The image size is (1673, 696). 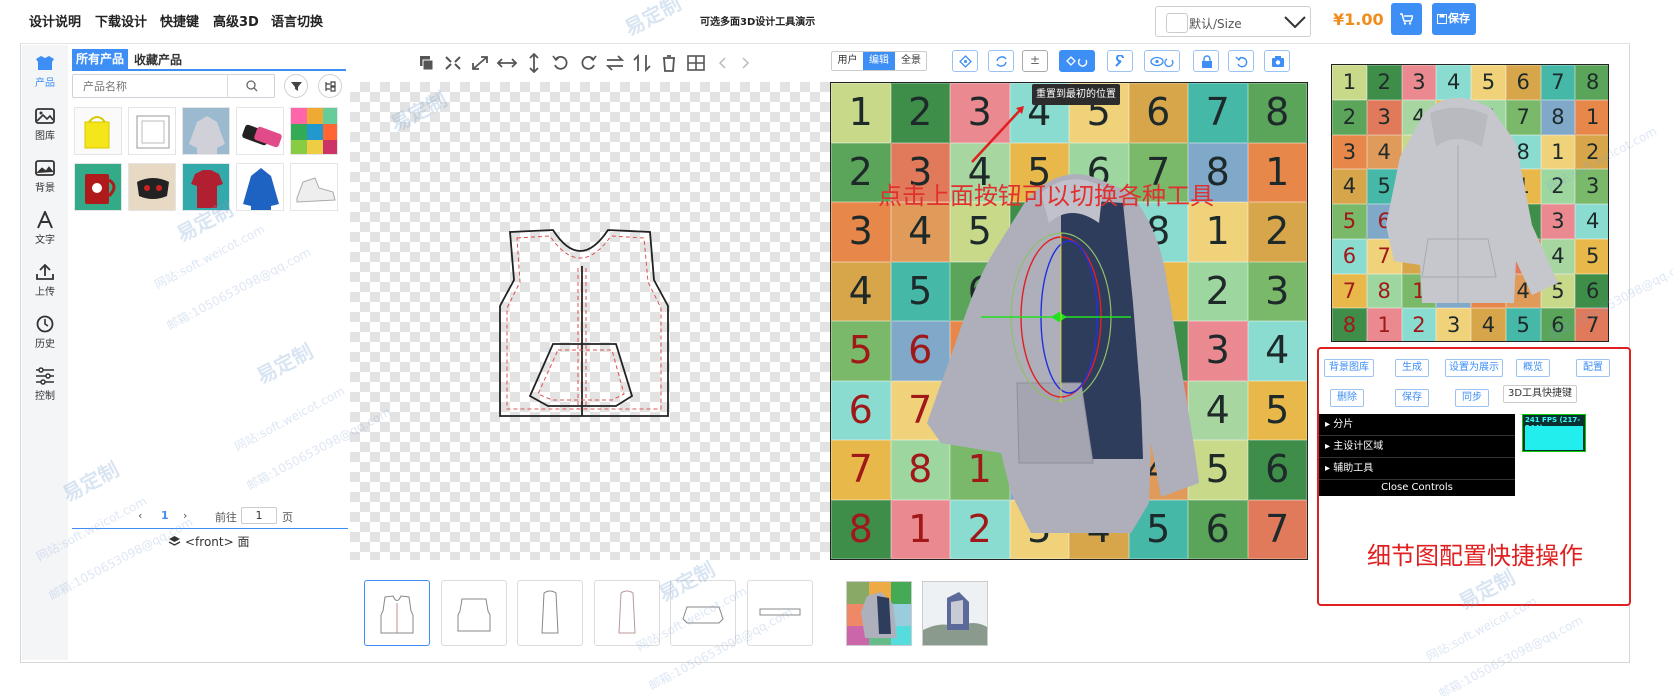 What do you see at coordinates (1206, 61) in the screenshot?
I see `tool-lock-button` at bounding box center [1206, 61].